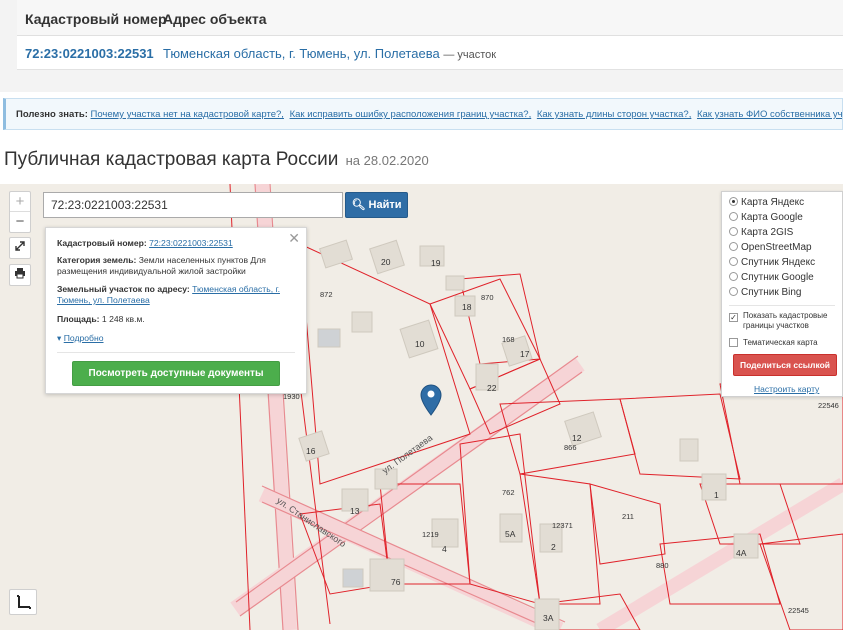 Image resolution: width=843 pixels, height=630 pixels. Describe the element at coordinates (386, 262) in the screenshot. I see `house-number: 20` at that location.